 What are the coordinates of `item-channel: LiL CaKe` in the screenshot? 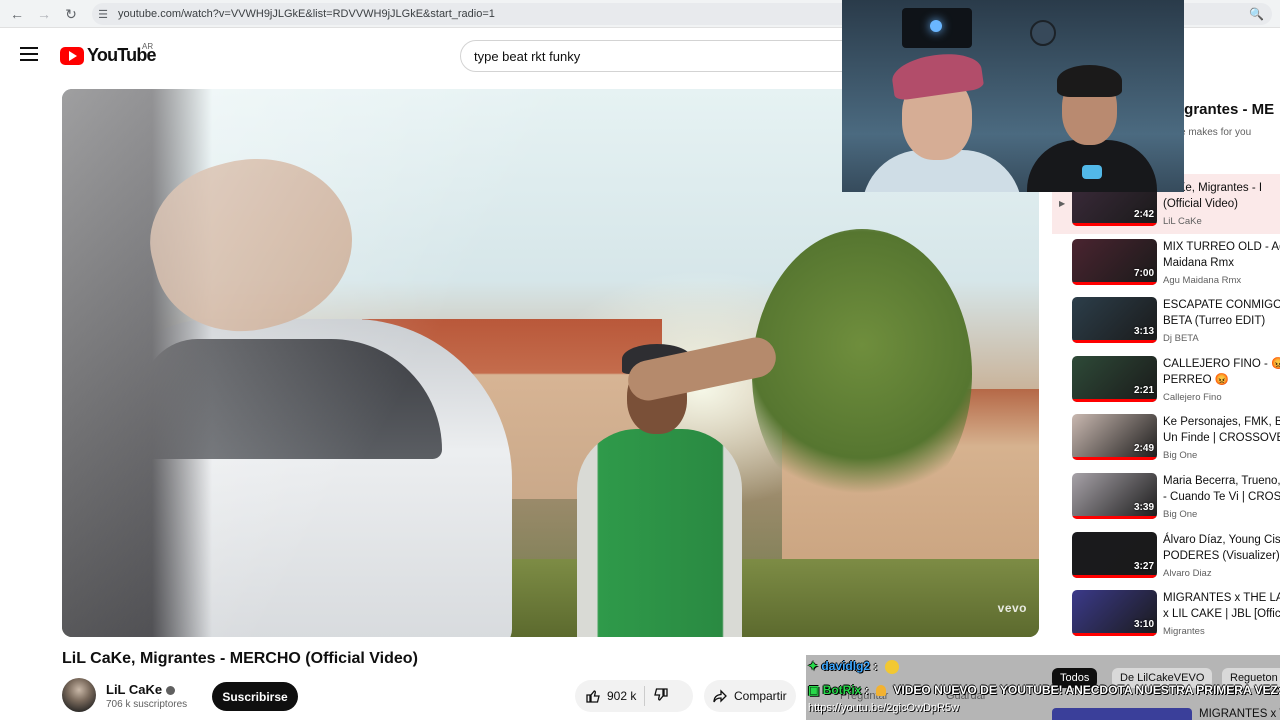 It's located at (1182, 221).